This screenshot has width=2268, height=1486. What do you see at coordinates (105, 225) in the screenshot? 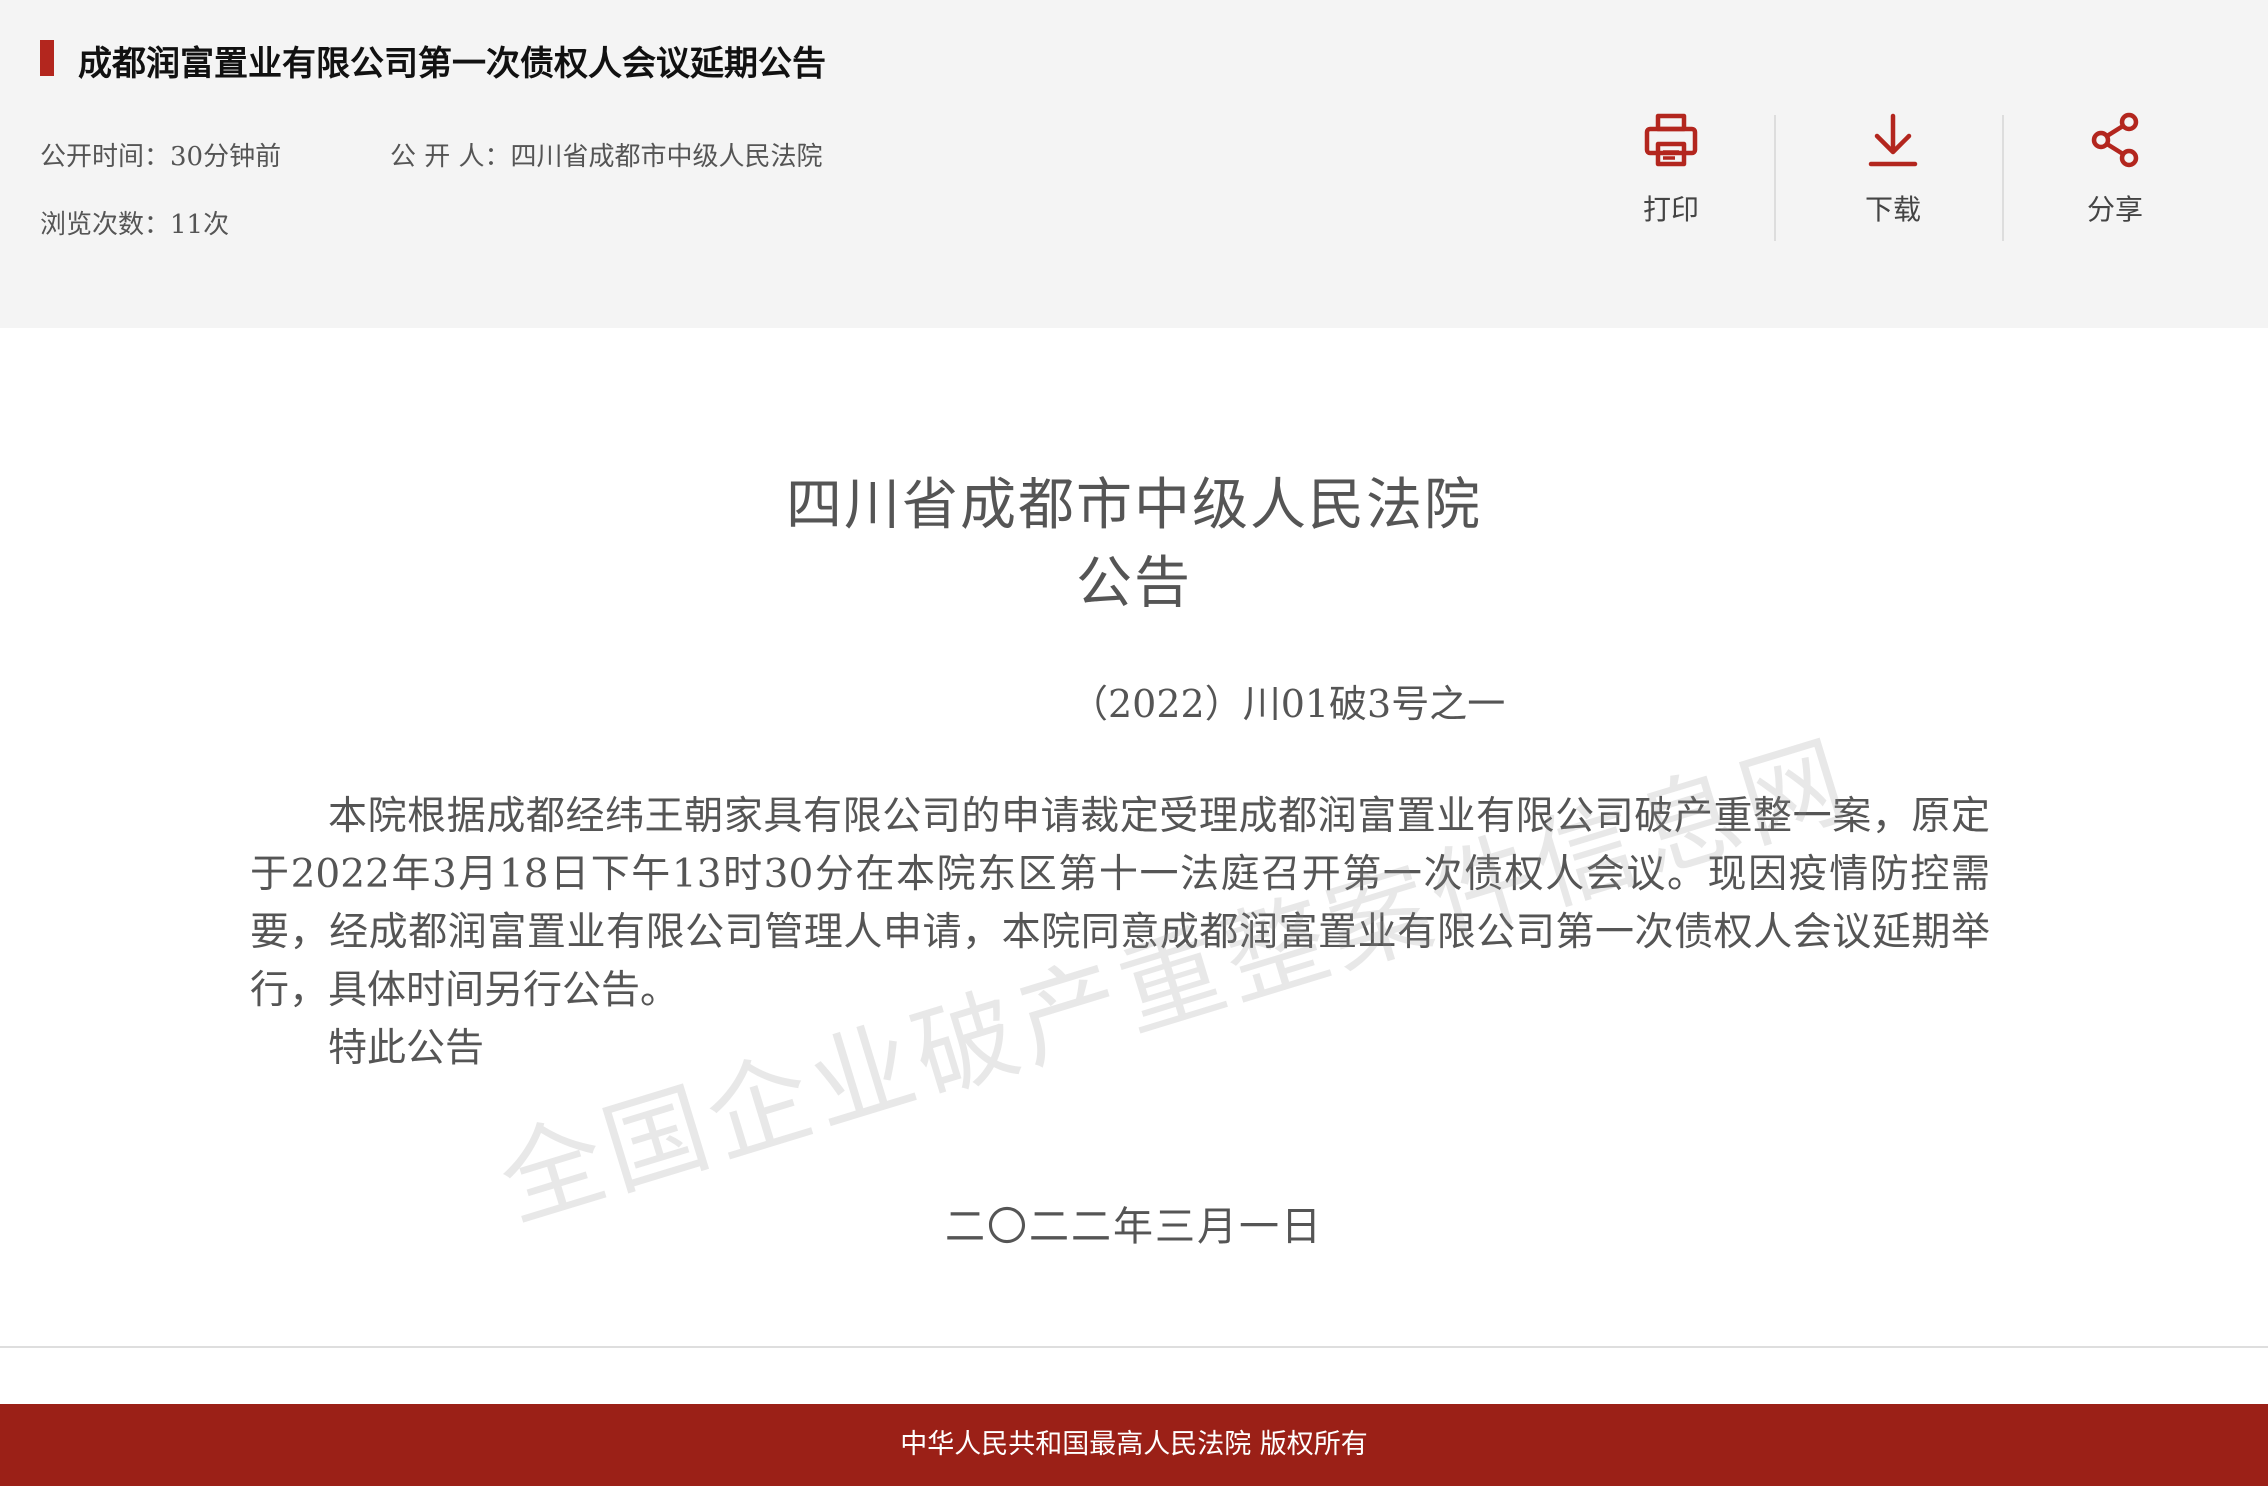
I see `view-count-label: 浏览次数：` at bounding box center [105, 225].